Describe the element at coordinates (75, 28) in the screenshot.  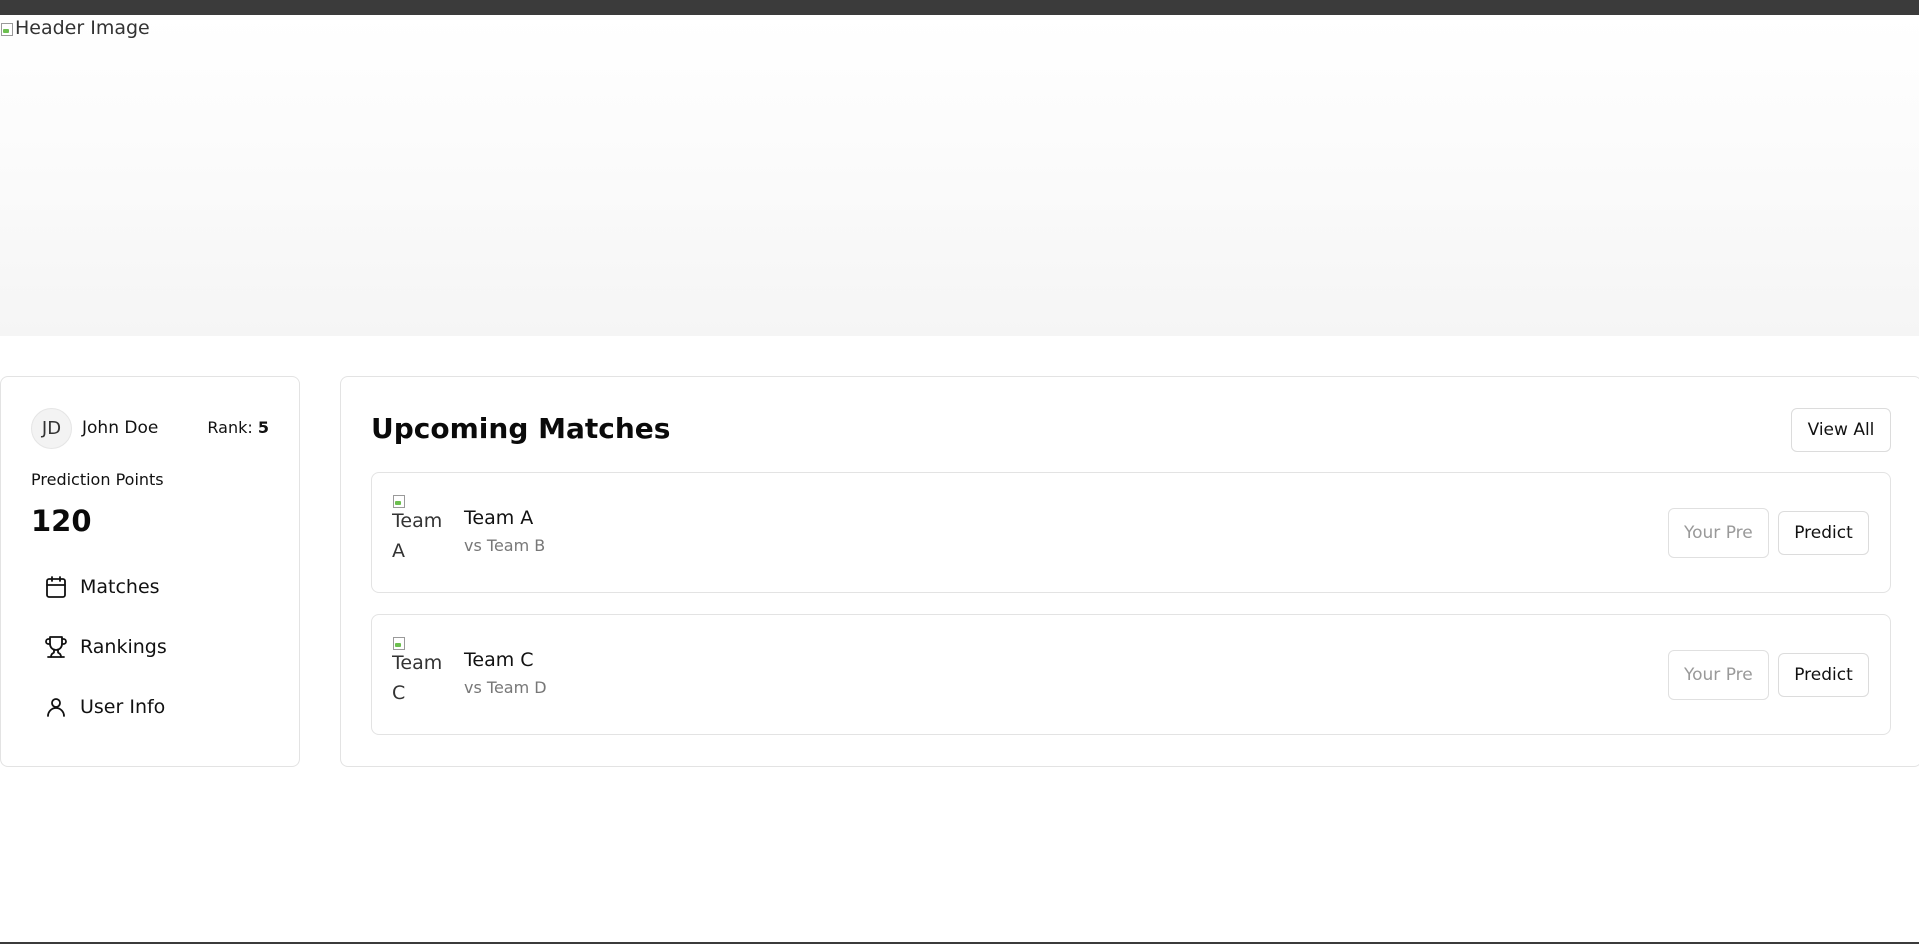
I see `header-image: Header Image` at that location.